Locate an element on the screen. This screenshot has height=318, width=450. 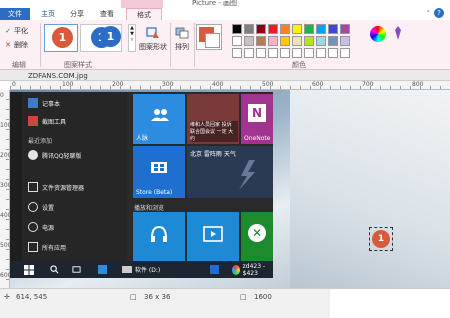
style-option-3: 1 is located at coordinates (114, 38).